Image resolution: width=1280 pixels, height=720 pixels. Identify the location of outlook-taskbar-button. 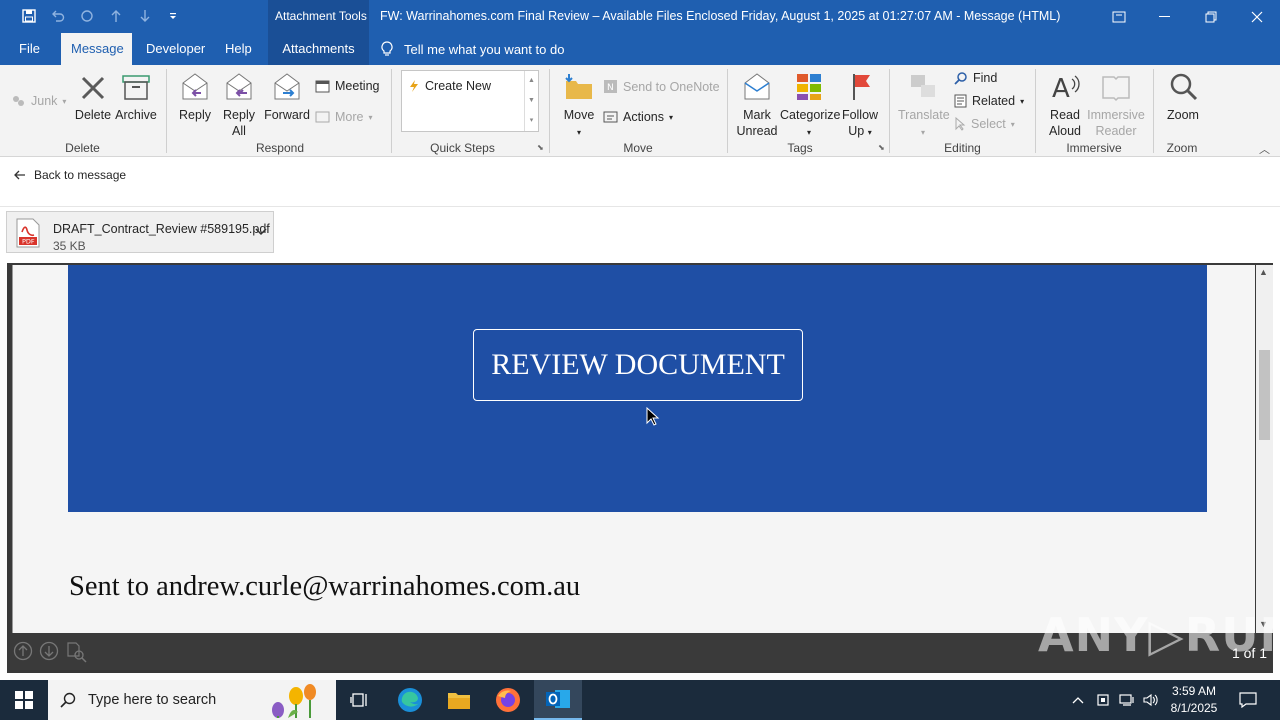
(558, 700).